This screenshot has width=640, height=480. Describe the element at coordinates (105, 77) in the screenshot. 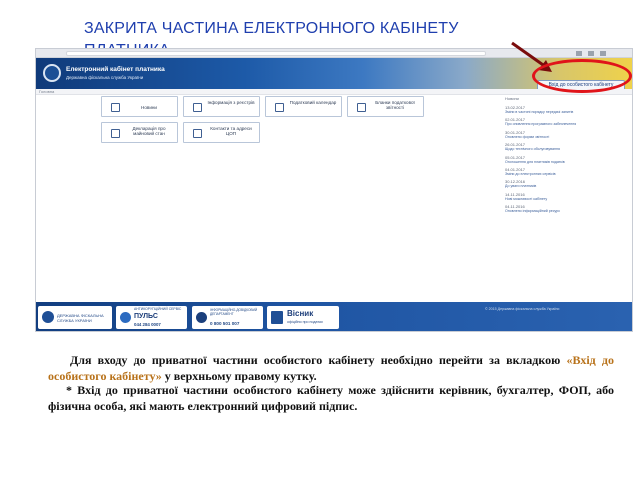

I see `site-subtitle: Державна фіскальна служба України` at that location.